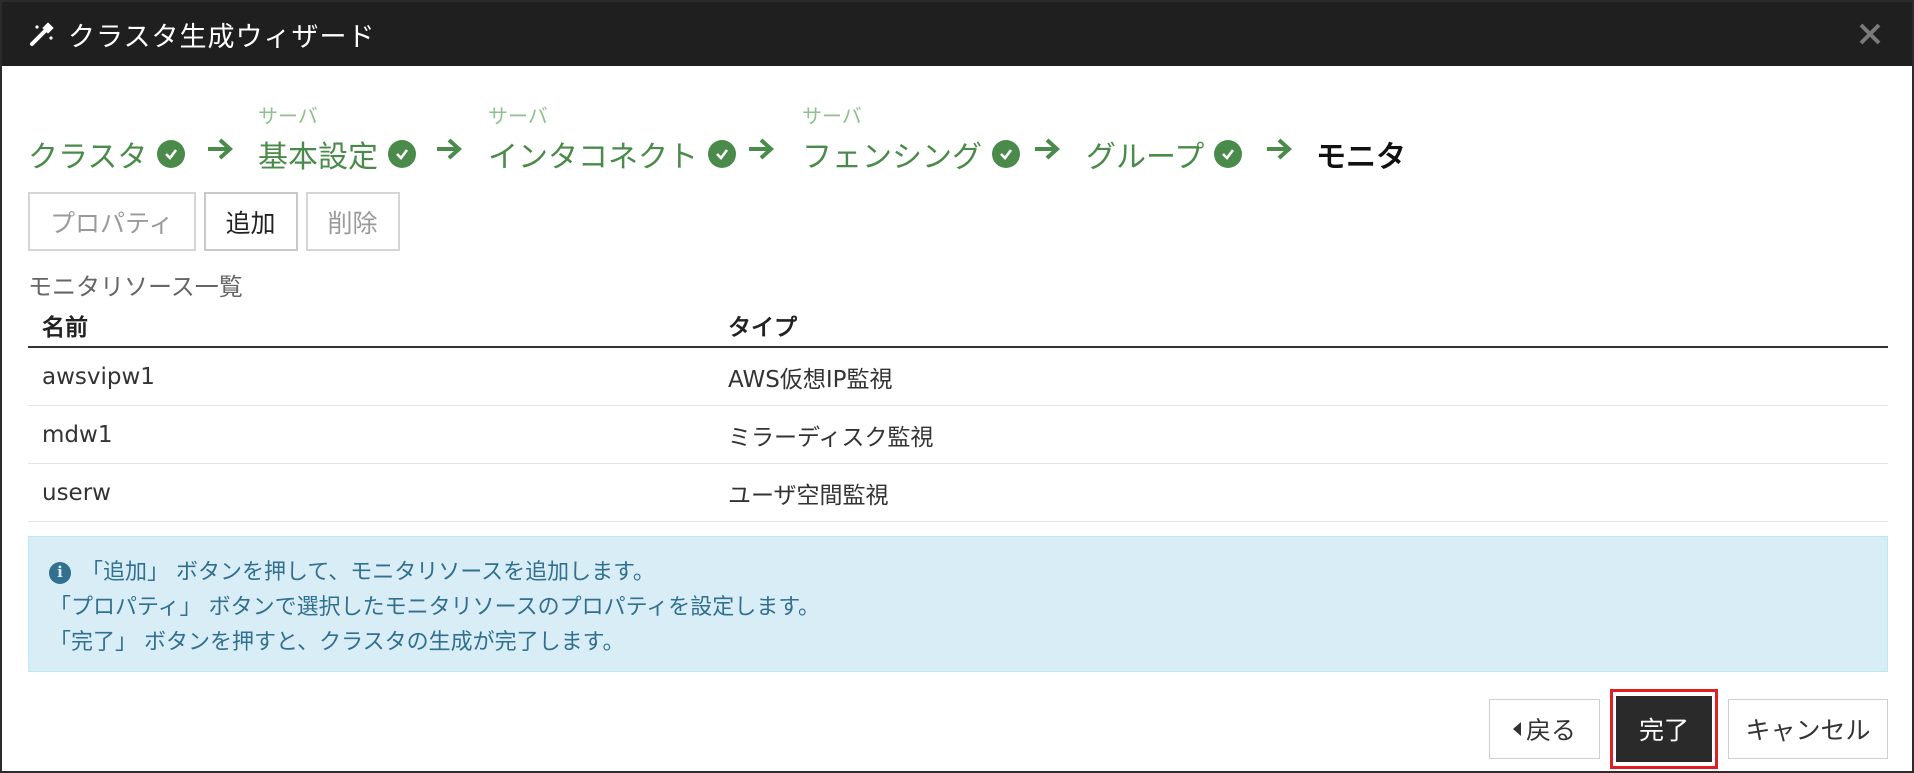  I want to click on dialog-footer: 戻る 完了 キャンセル, so click(1688, 729).